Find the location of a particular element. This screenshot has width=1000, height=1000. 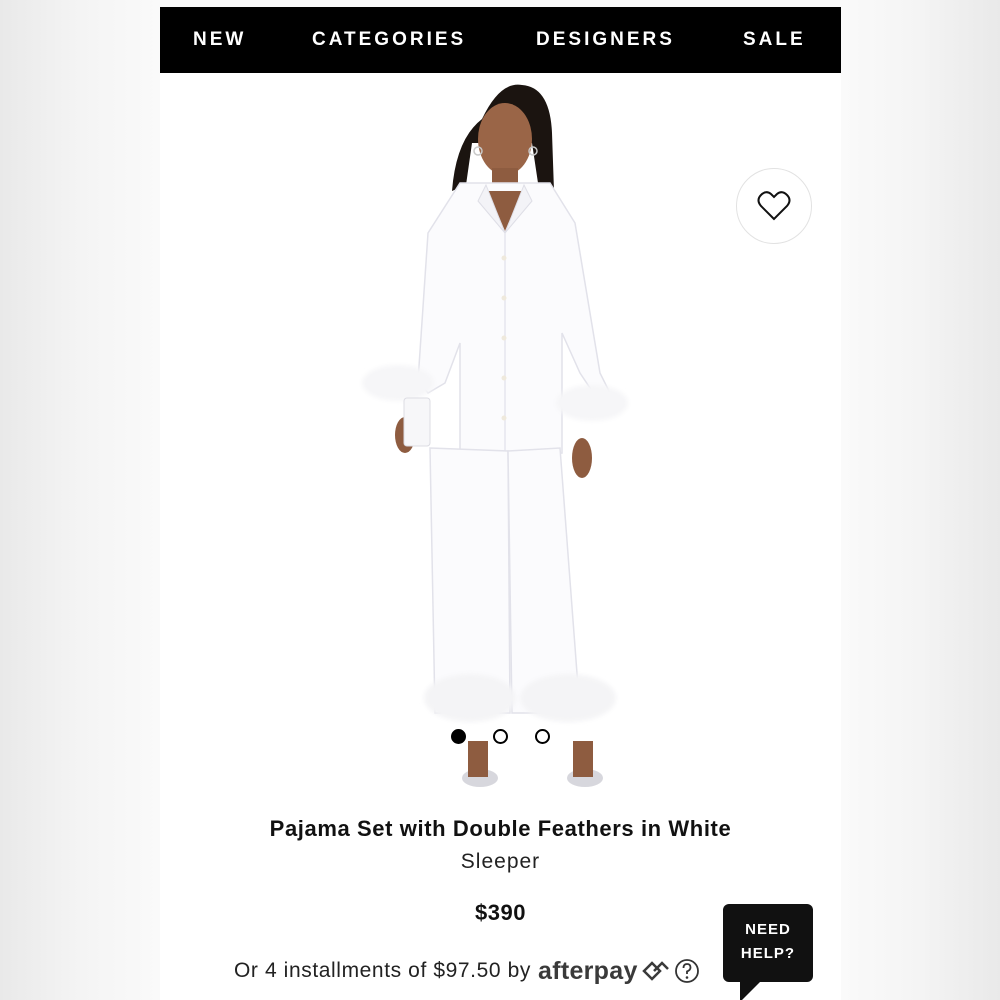

nav-item-designers: DESIGNERS is located at coordinates (605, 40).